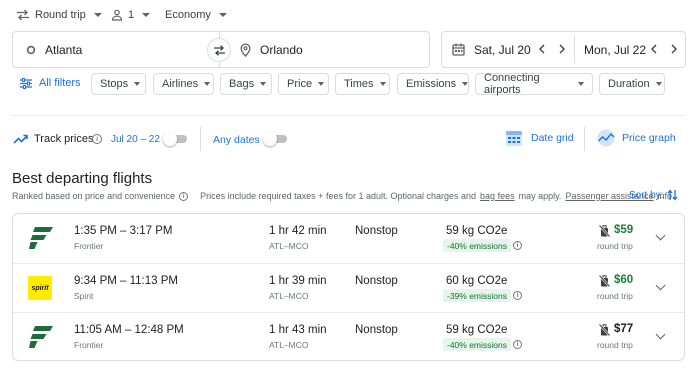 Image resolution: width=700 pixels, height=371 pixels. I want to click on connecting-airports-filter-label: Connecting airports, so click(512, 84).